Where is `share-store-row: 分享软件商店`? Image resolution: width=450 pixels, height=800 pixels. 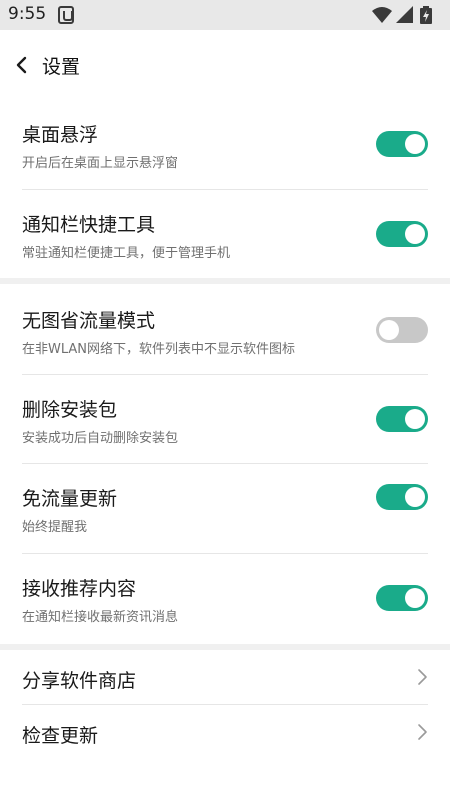 share-store-row: 分享软件商店 is located at coordinates (225, 677).